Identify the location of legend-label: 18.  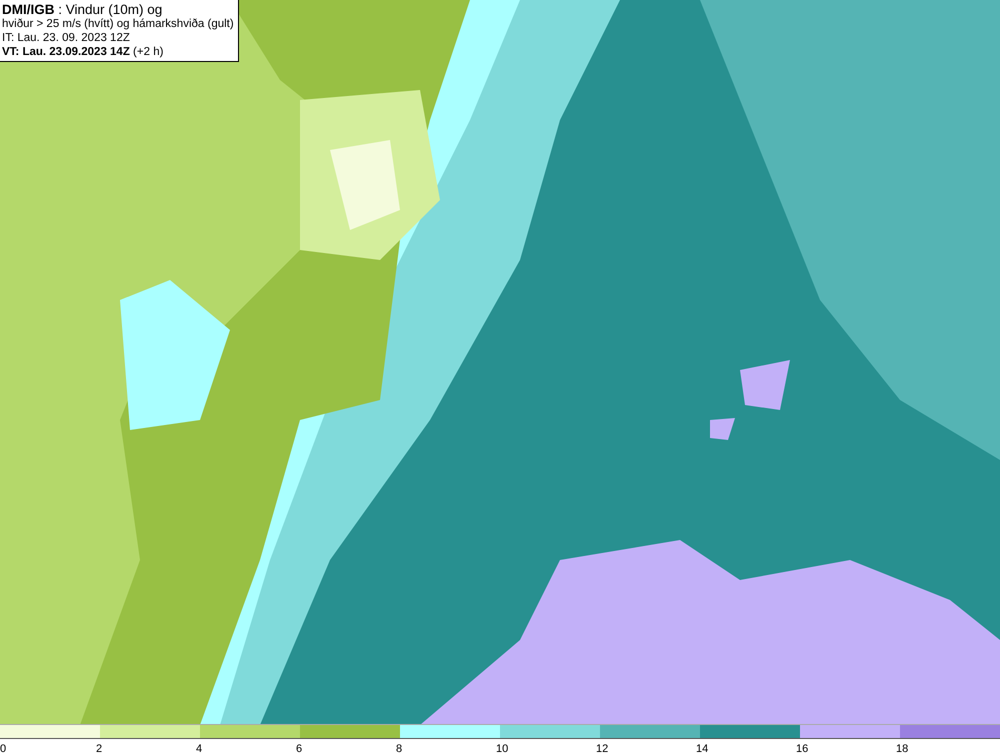
(902, 748).